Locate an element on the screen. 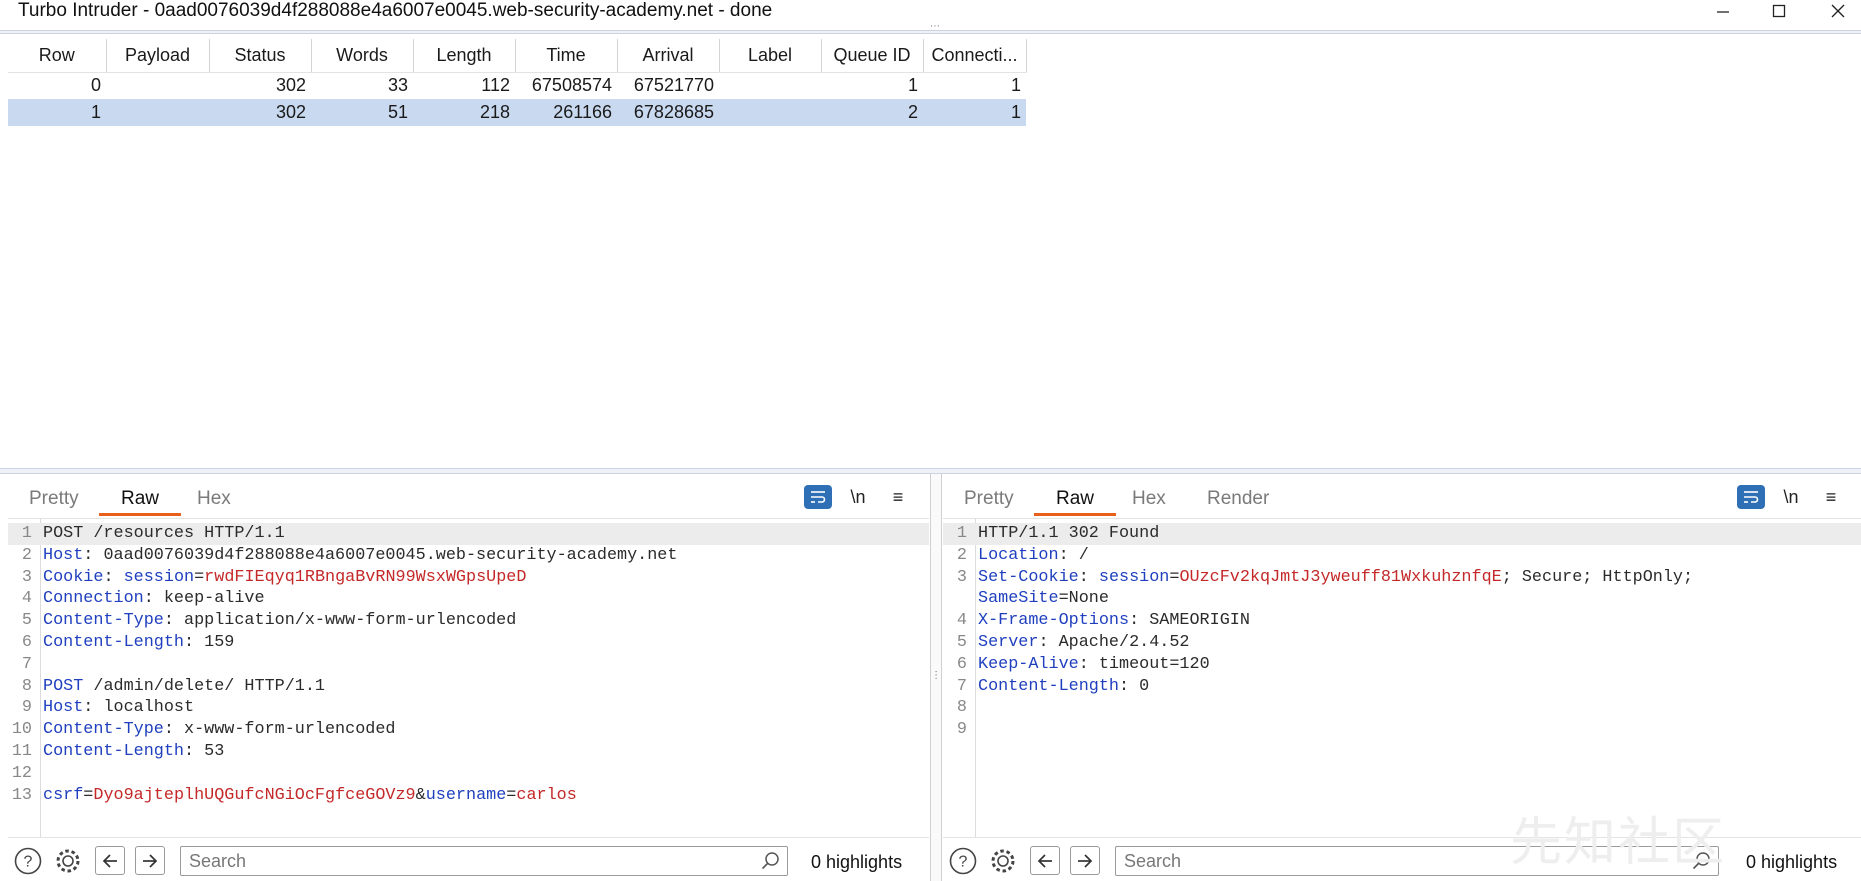 The width and height of the screenshot is (1861, 881). search-box is located at coordinates (484, 861).